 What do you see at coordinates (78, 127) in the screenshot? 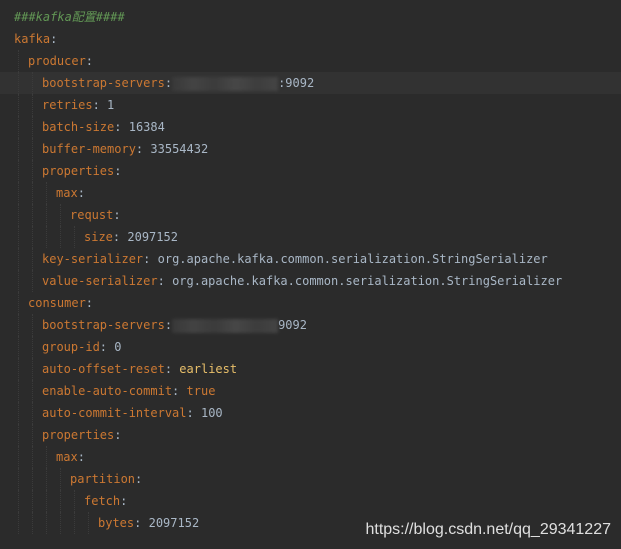
I see `yaml-key: batch-size` at bounding box center [78, 127].